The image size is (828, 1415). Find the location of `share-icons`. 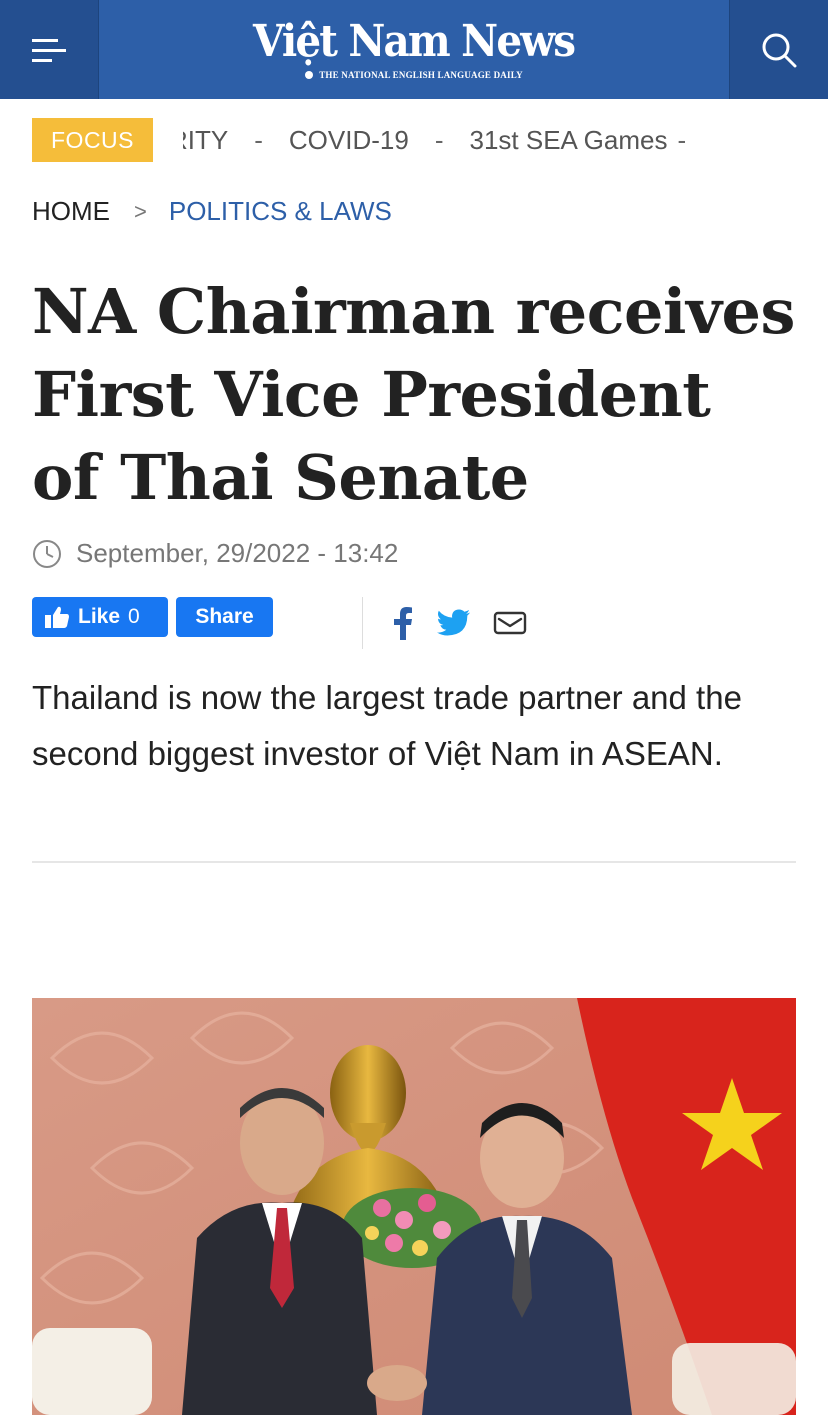

share-icons is located at coordinates (459, 623).